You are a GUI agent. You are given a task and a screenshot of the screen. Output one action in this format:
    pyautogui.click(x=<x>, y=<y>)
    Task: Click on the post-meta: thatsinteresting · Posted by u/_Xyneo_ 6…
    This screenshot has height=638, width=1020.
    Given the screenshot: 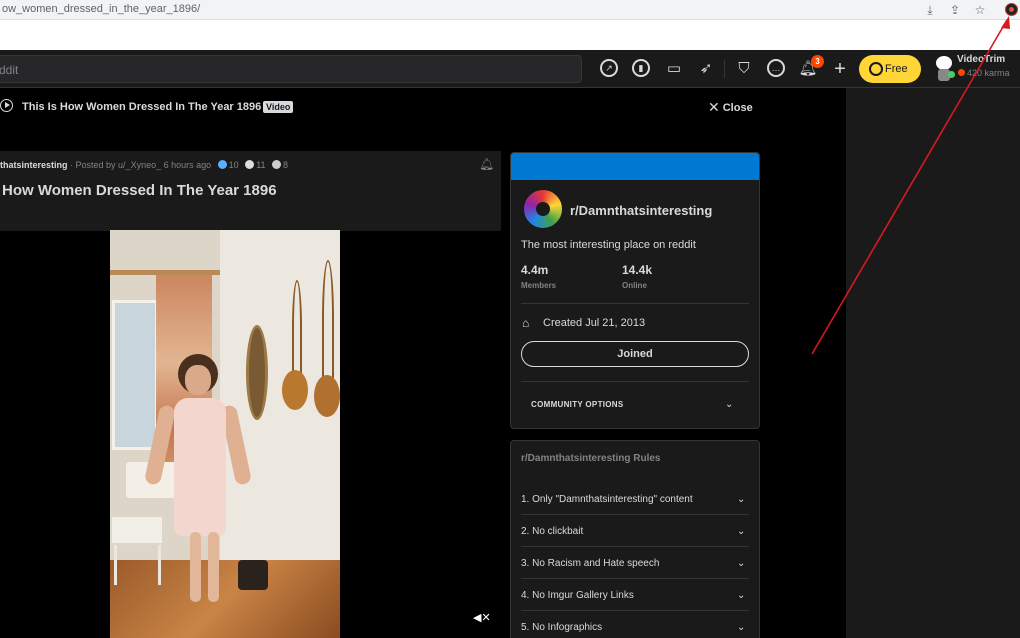 What is the action you would take?
    pyautogui.click(x=144, y=165)
    